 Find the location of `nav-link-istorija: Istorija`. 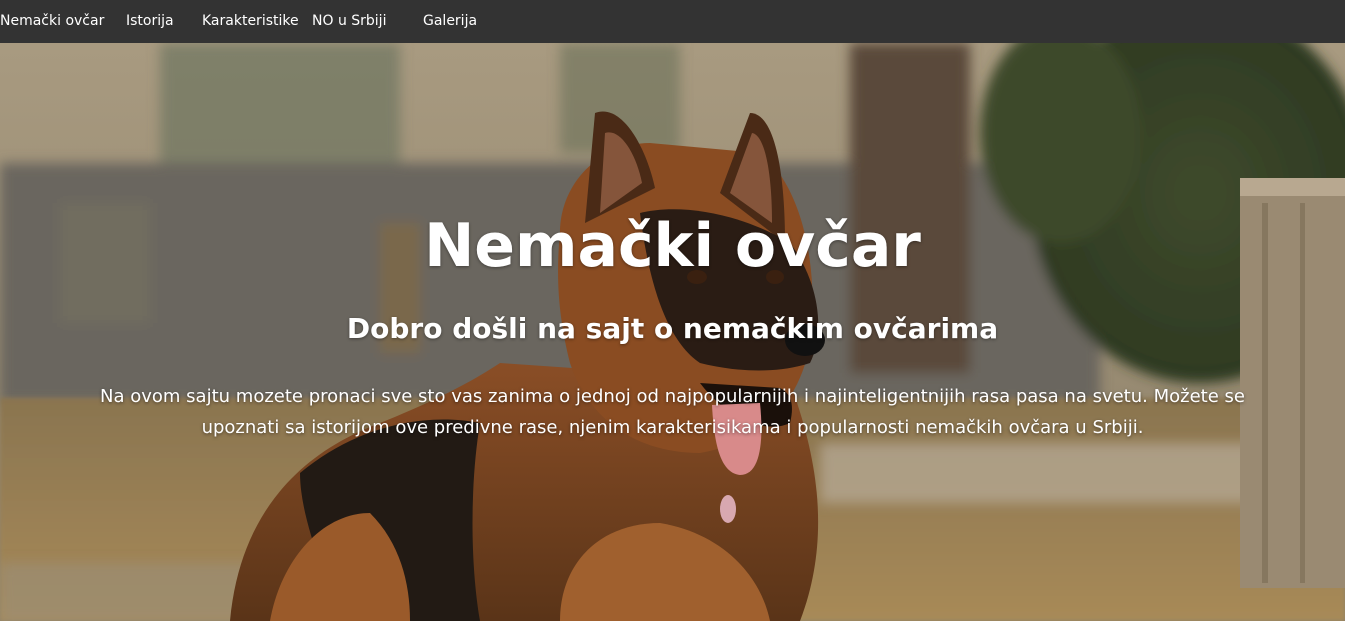

nav-link-istorija: Istorija is located at coordinates (150, 21).